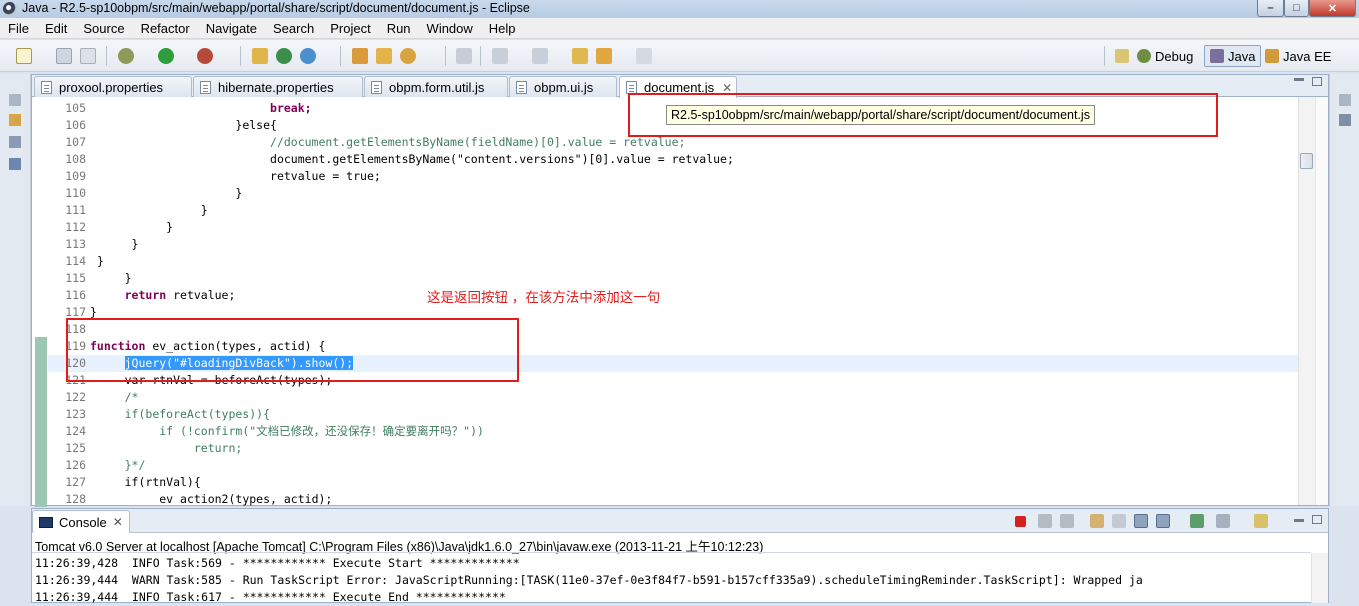  I want to click on perspective-debug: Debug, so click(1165, 56).